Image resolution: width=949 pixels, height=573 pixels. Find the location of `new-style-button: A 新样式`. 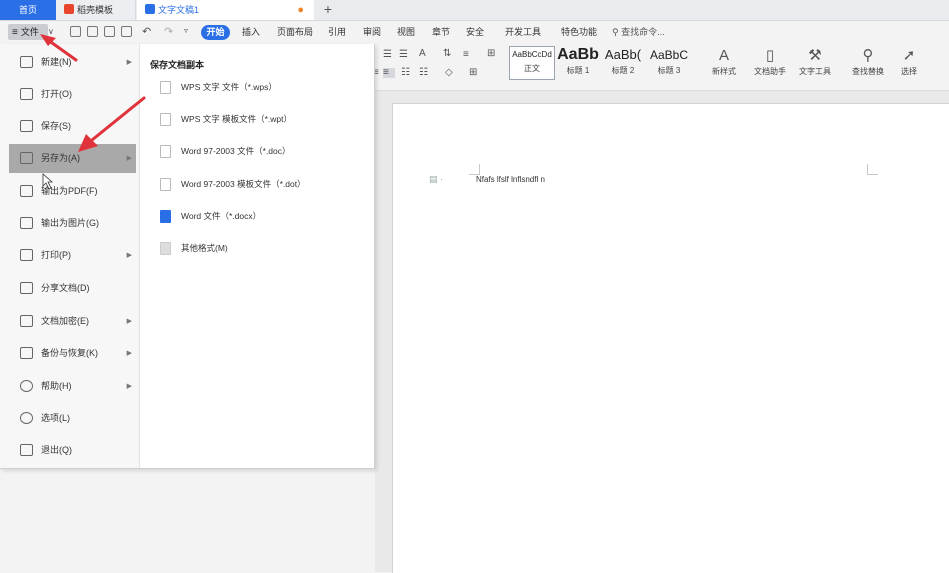

new-style-button: A 新样式 is located at coordinates (724, 61).